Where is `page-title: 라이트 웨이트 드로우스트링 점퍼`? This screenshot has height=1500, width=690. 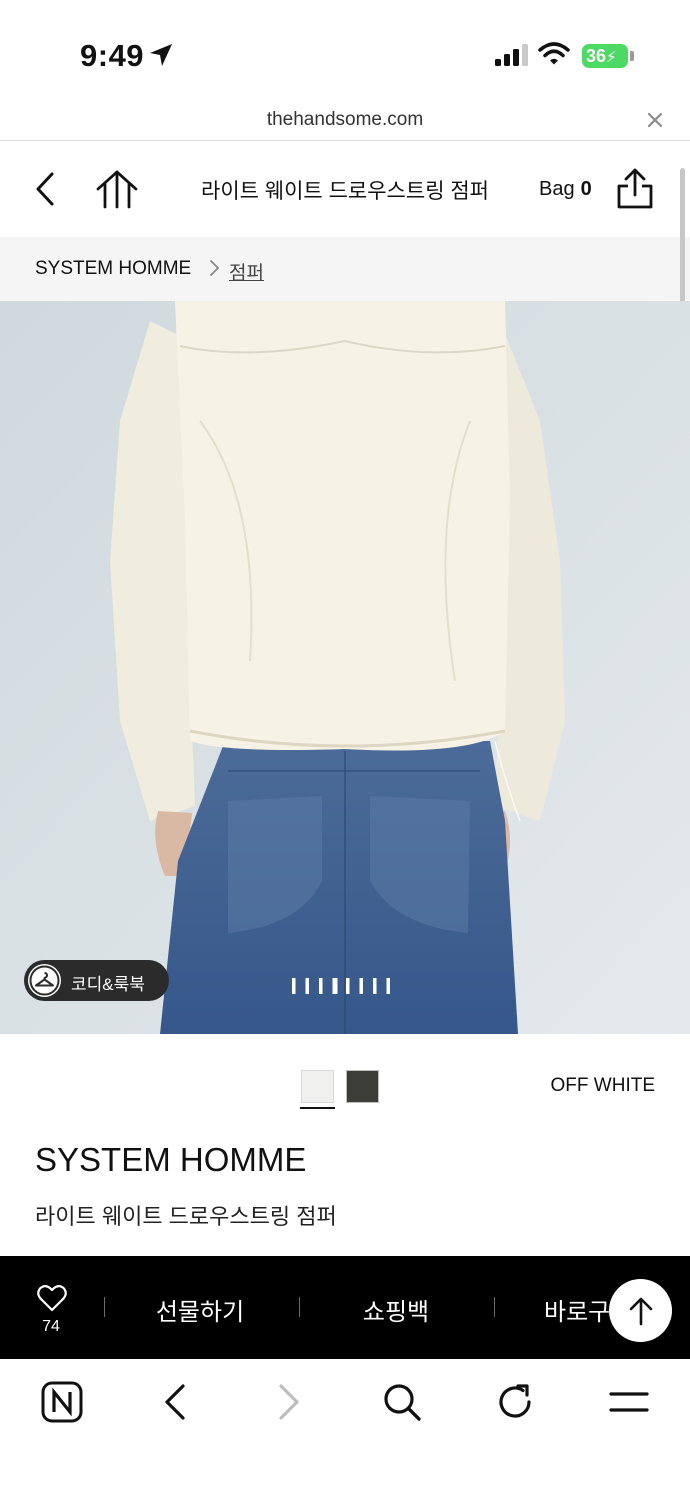
page-title: 라이트 웨이트 드로우스트링 점퍼 is located at coordinates (345, 191).